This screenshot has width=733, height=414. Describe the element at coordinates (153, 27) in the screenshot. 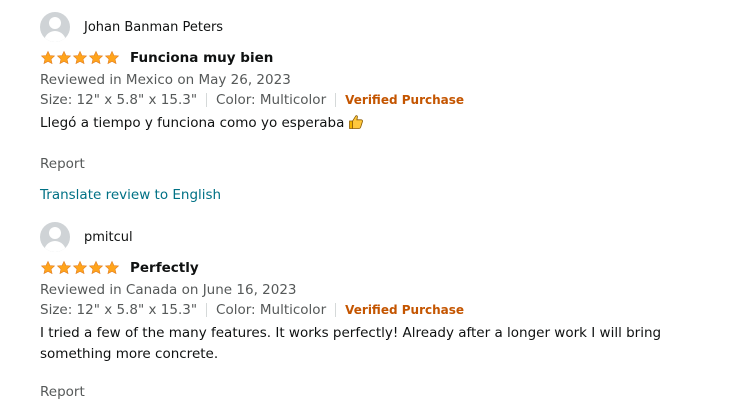

I see `reviewer-name: Johan Banman Peters` at that location.